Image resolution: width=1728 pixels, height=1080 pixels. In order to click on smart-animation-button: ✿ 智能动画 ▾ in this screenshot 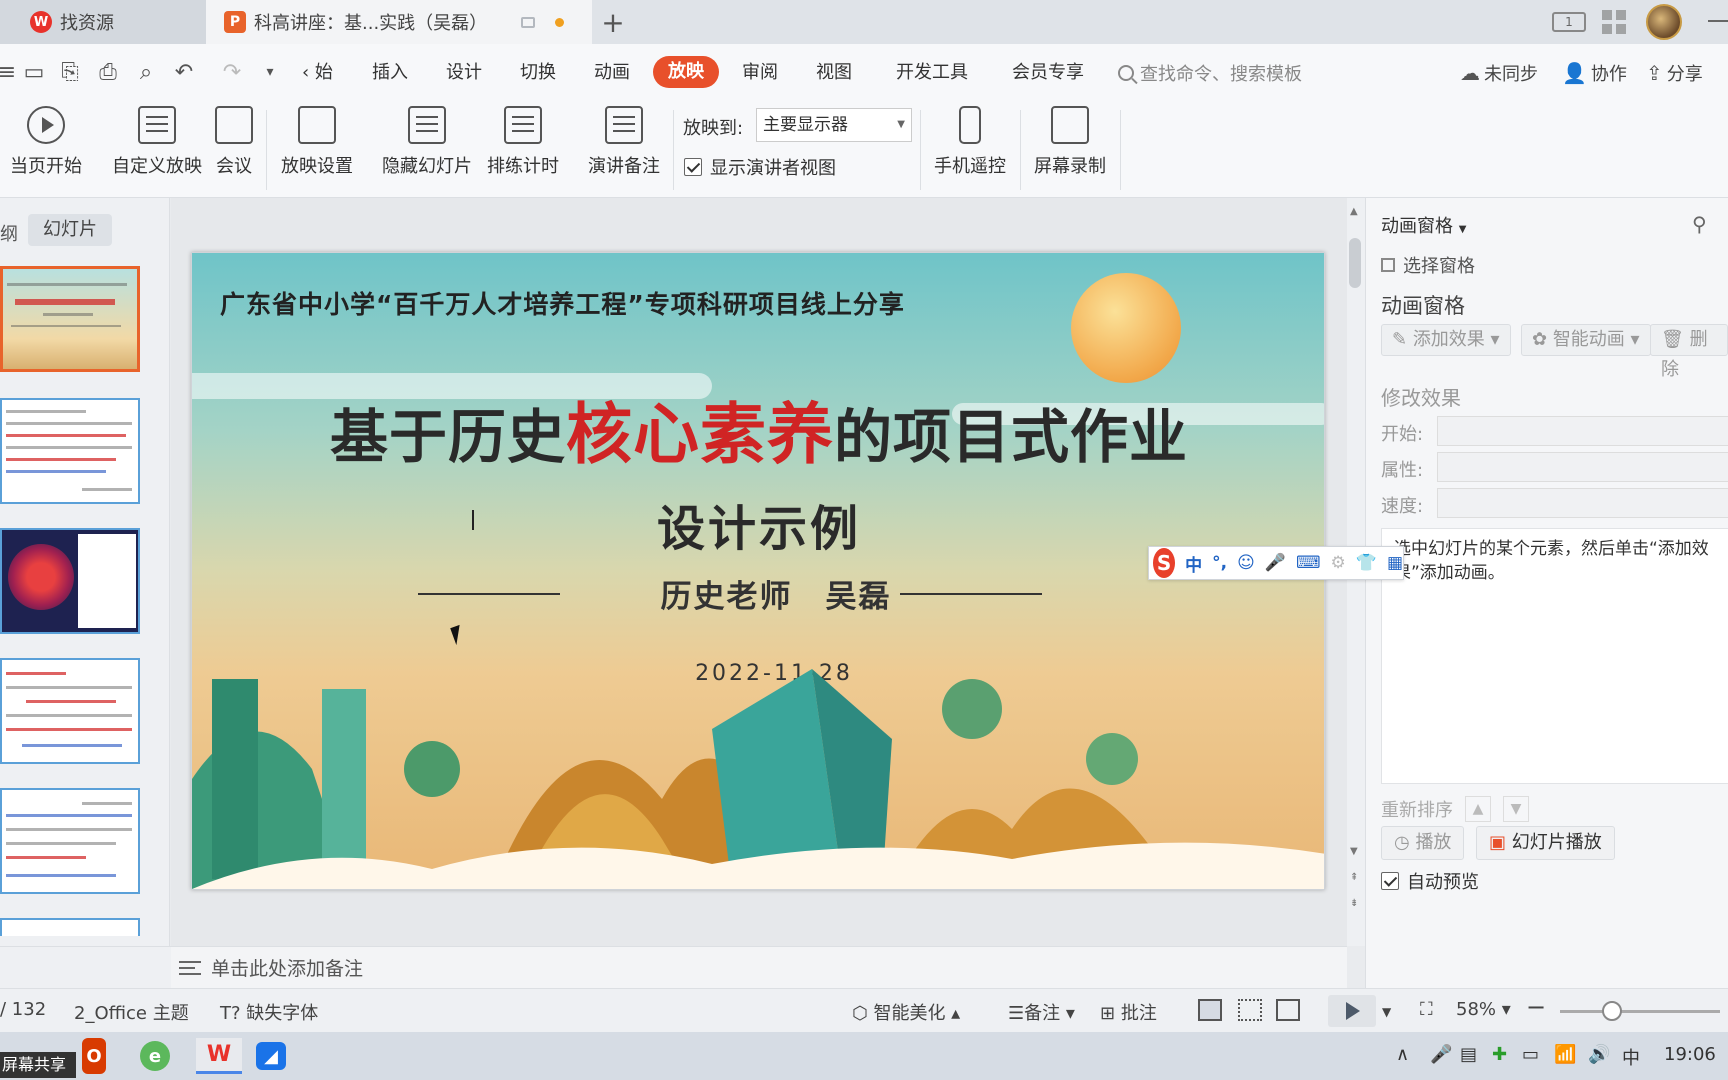, I will do `click(1586, 340)`.